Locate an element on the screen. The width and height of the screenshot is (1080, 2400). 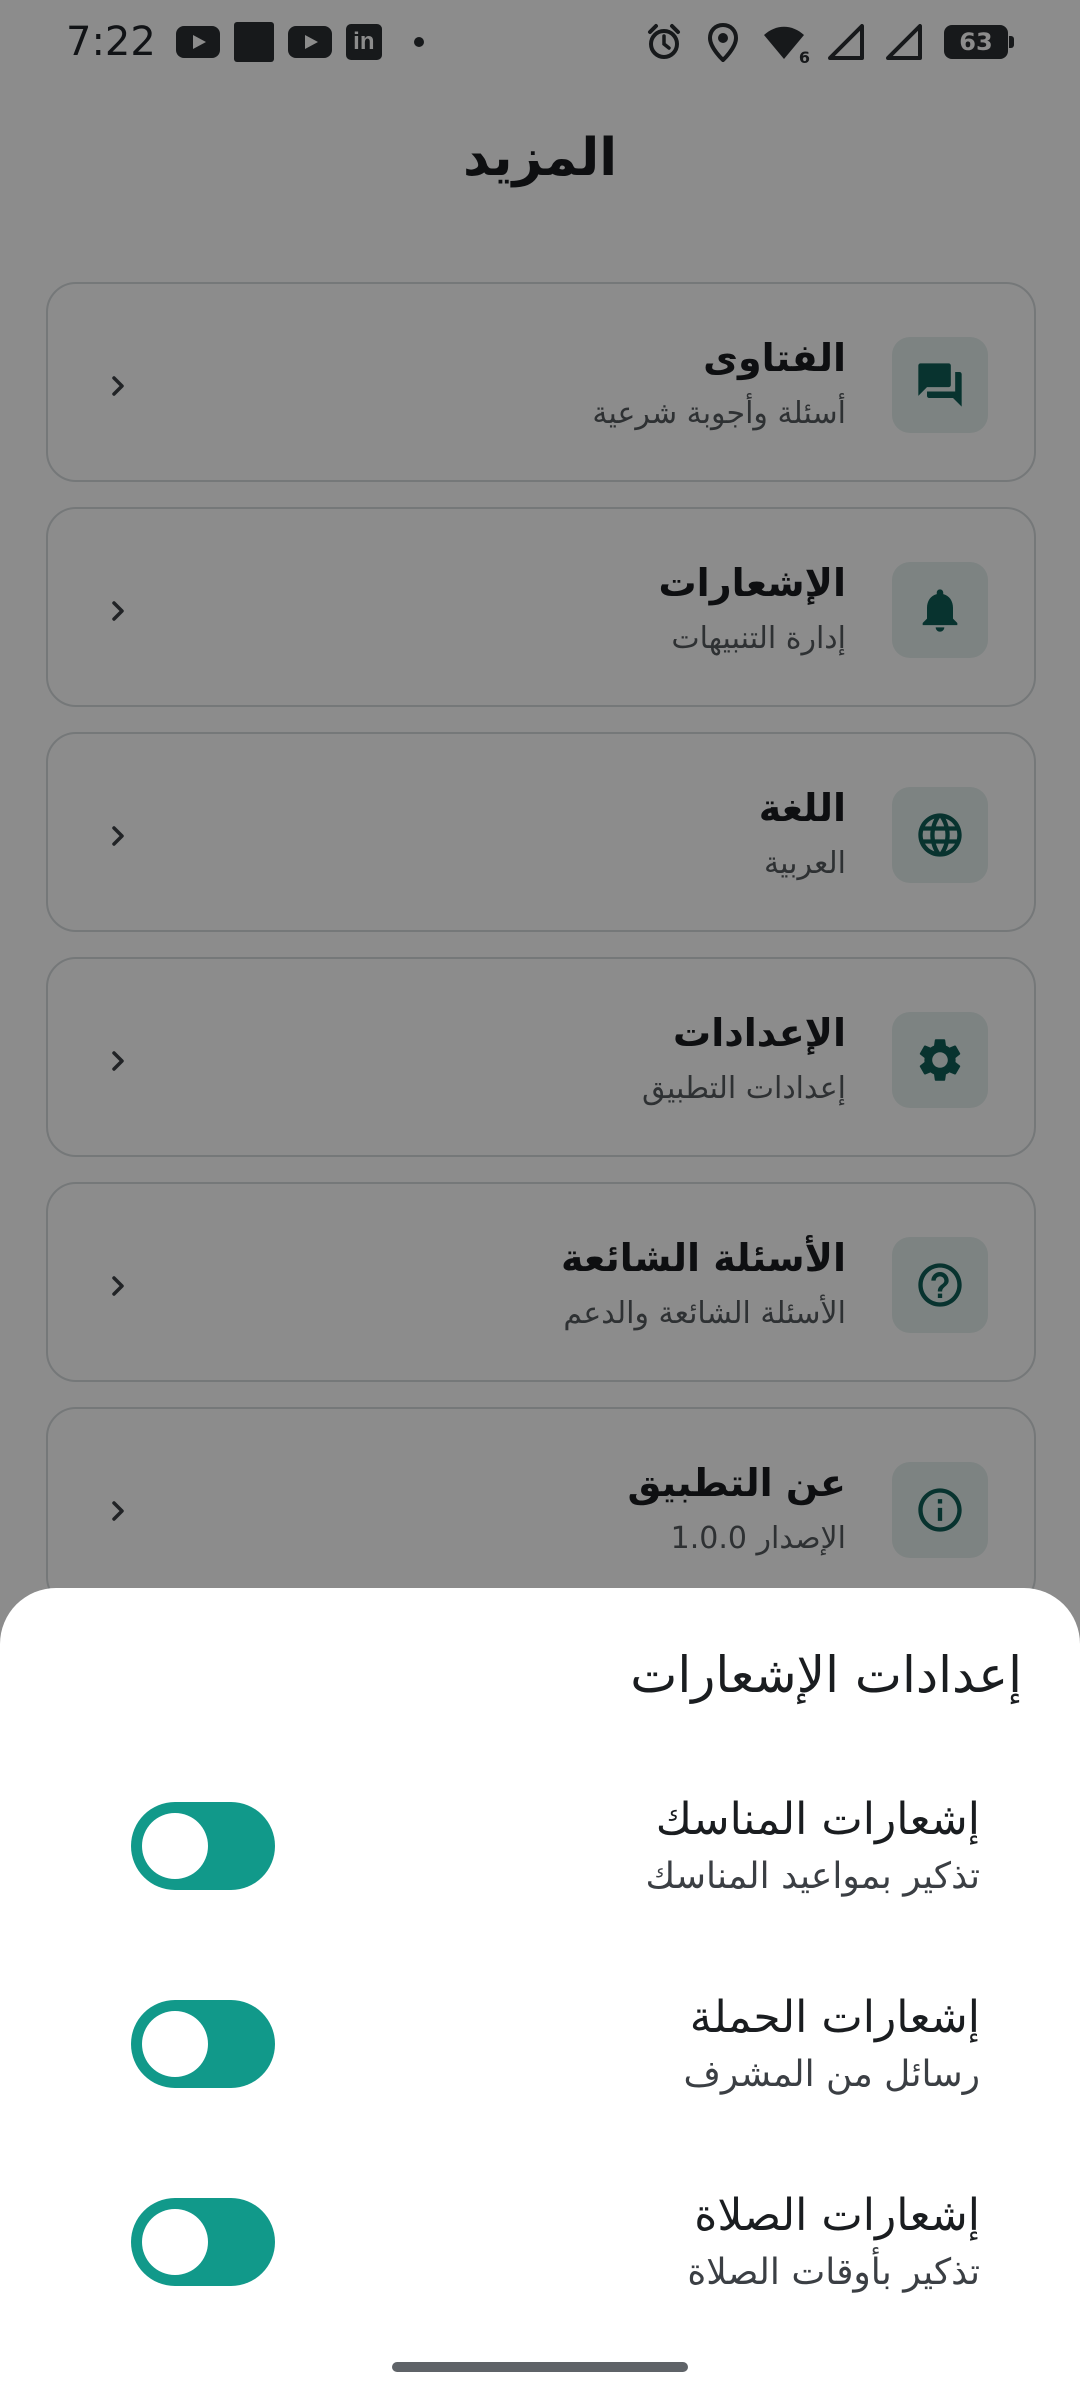
home-indicator is located at coordinates (540, 2367).